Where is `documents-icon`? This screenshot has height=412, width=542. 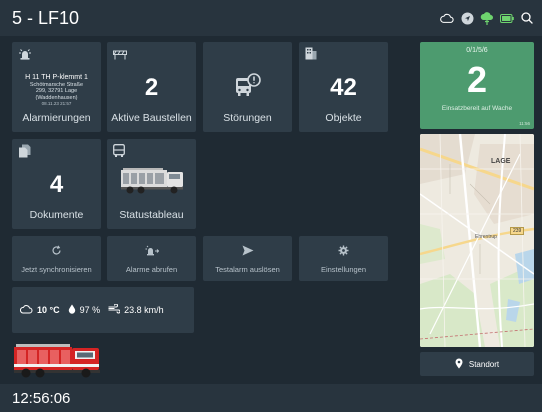 documents-icon is located at coordinates (24, 153).